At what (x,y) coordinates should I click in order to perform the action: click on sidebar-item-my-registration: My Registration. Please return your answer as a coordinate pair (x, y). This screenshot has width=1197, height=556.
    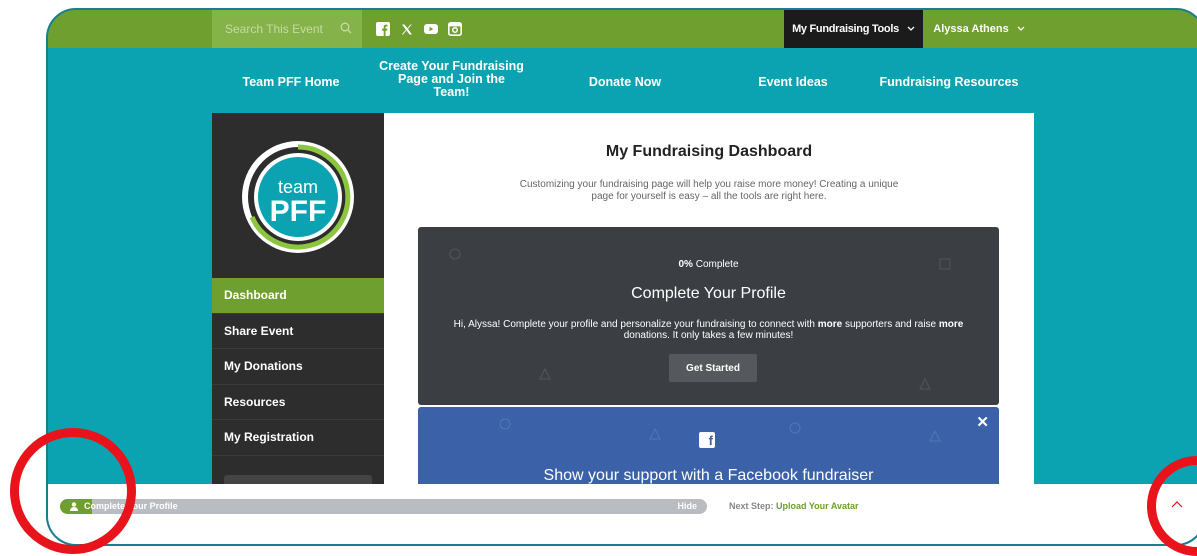
    Looking at the image, I should click on (298, 438).